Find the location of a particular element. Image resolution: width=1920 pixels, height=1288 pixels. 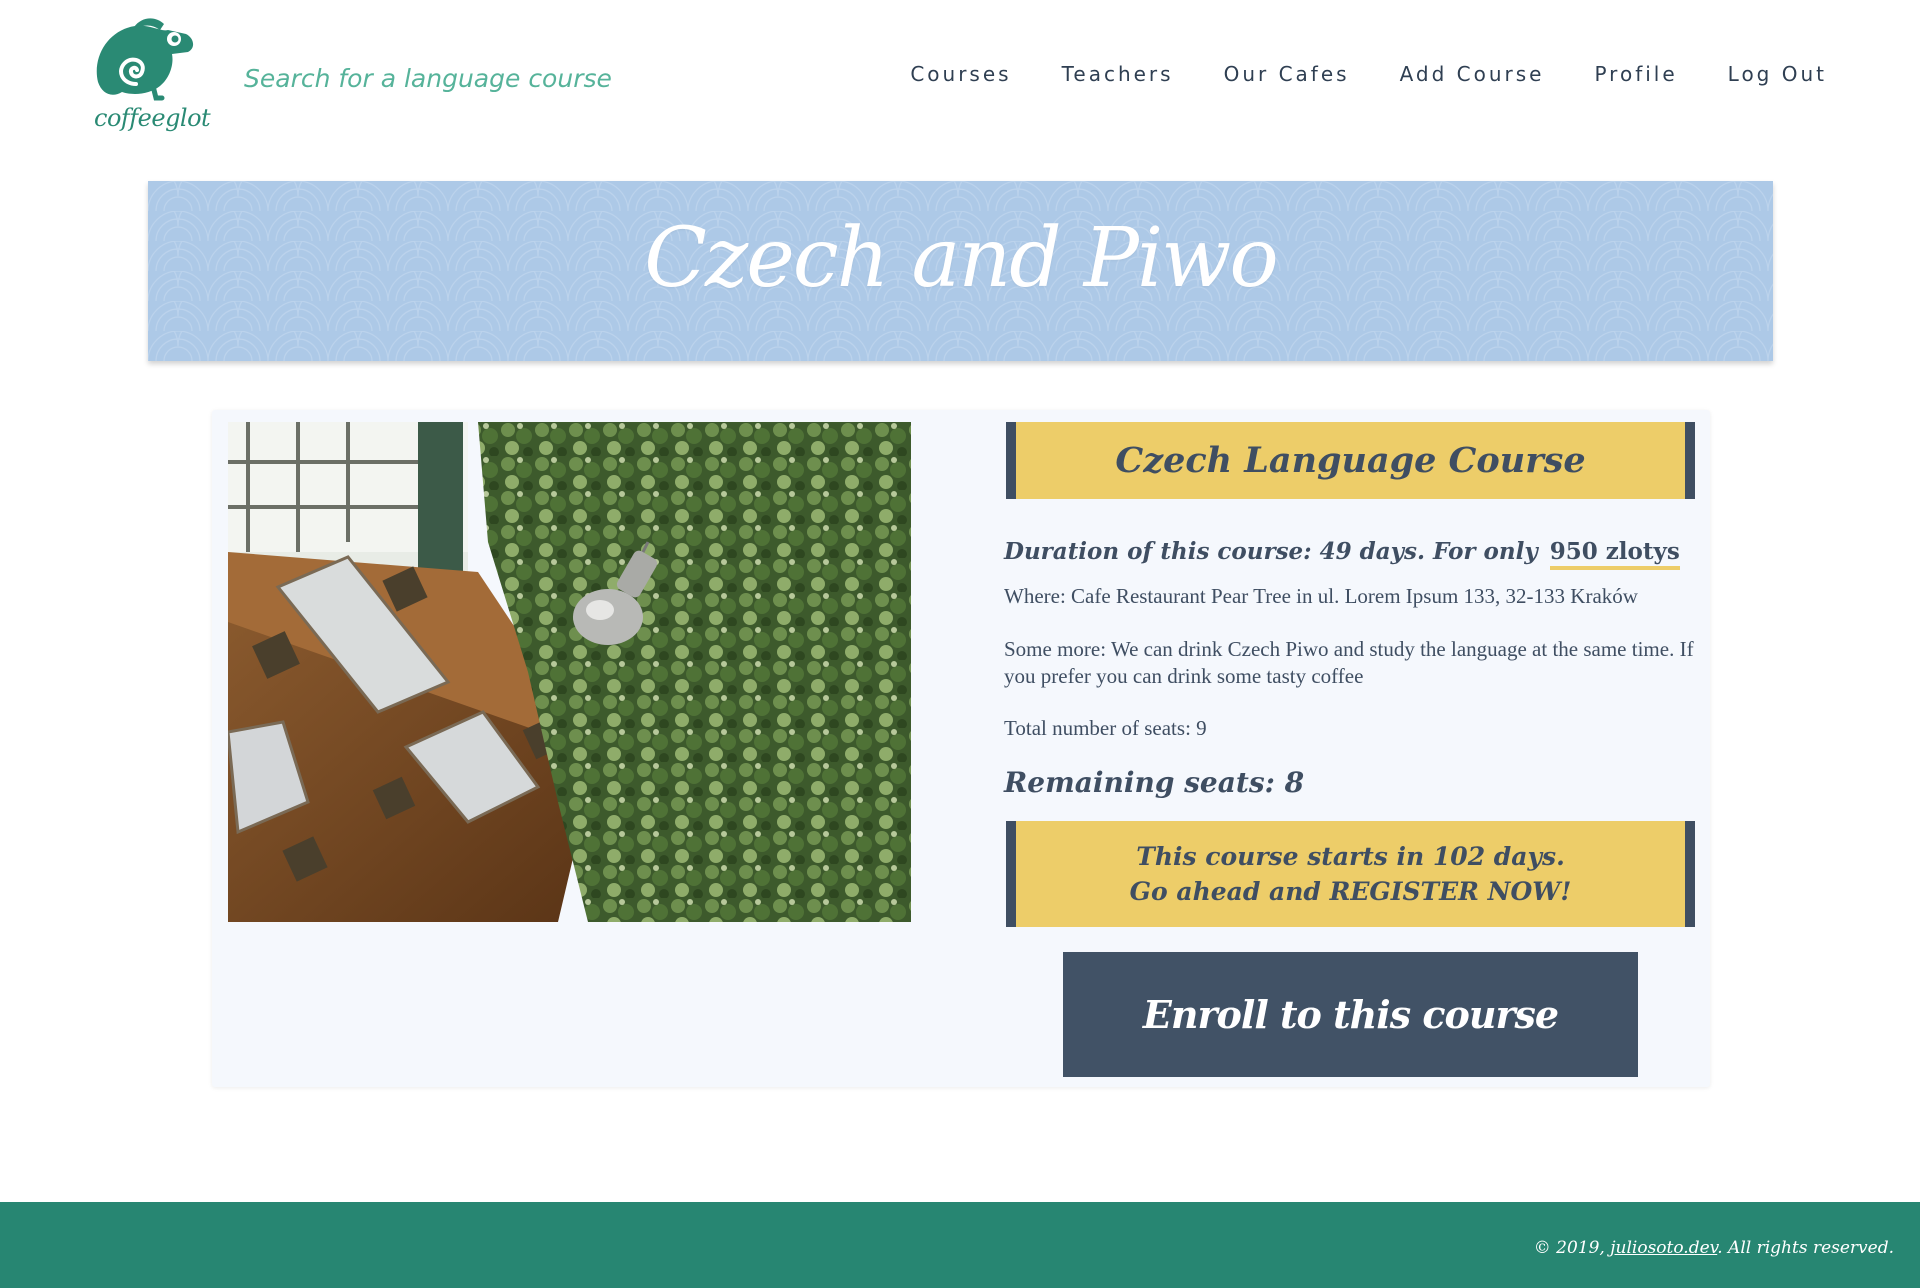

search-input is located at coordinates (434, 78).